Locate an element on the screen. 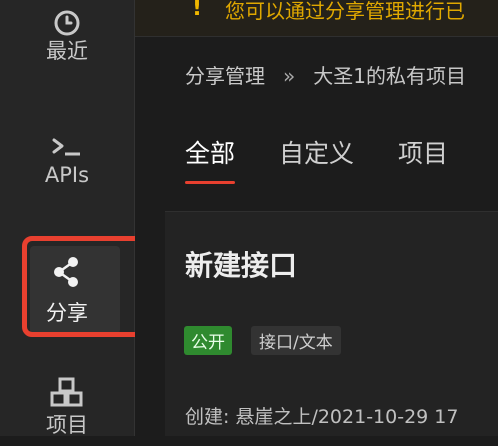 The height and width of the screenshot is (446, 498). tab-all: 全部 is located at coordinates (210, 159).